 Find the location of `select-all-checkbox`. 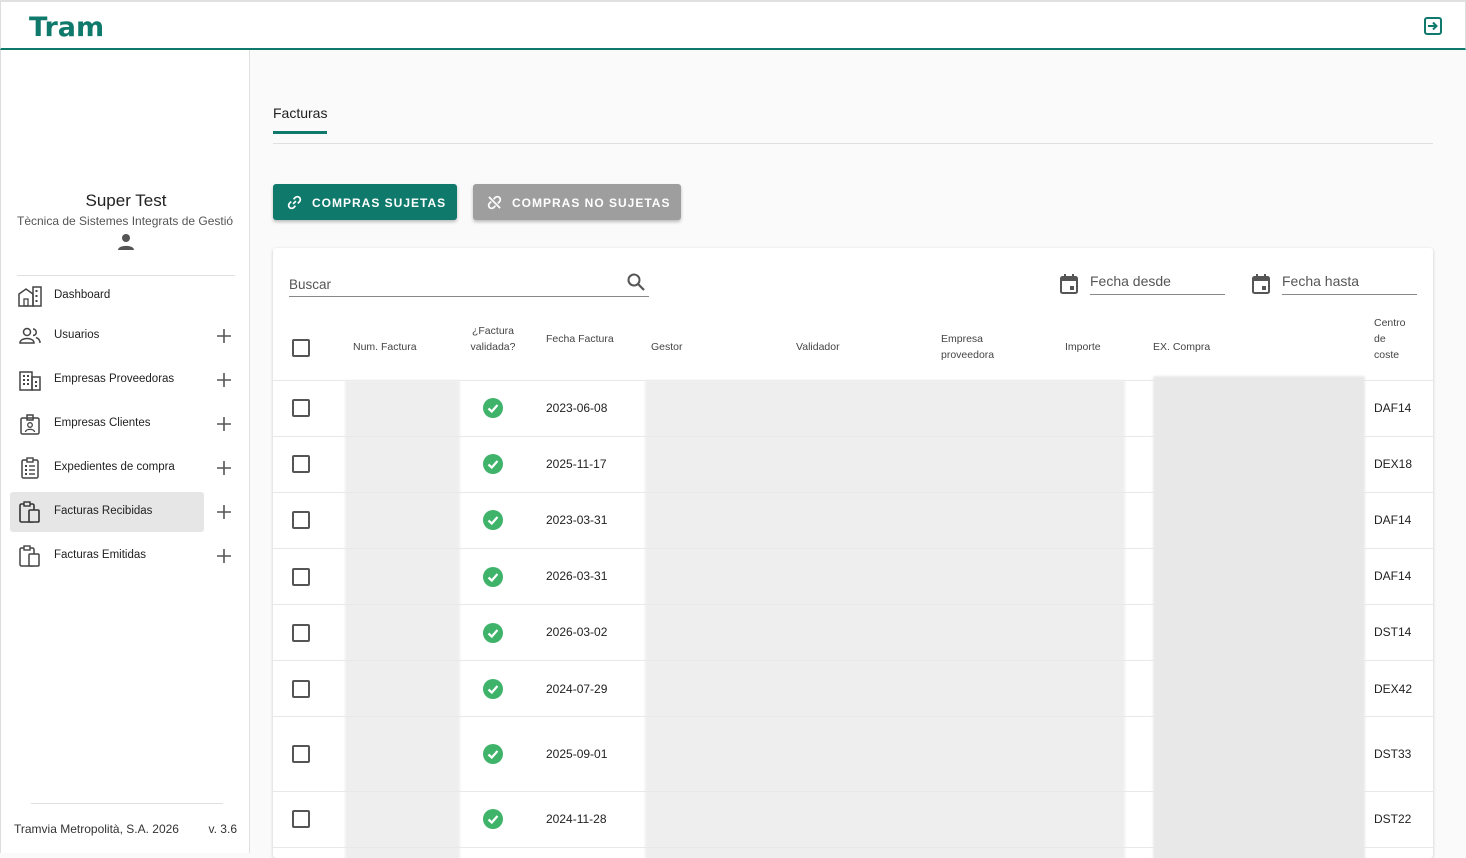

select-all-checkbox is located at coordinates (301, 348).